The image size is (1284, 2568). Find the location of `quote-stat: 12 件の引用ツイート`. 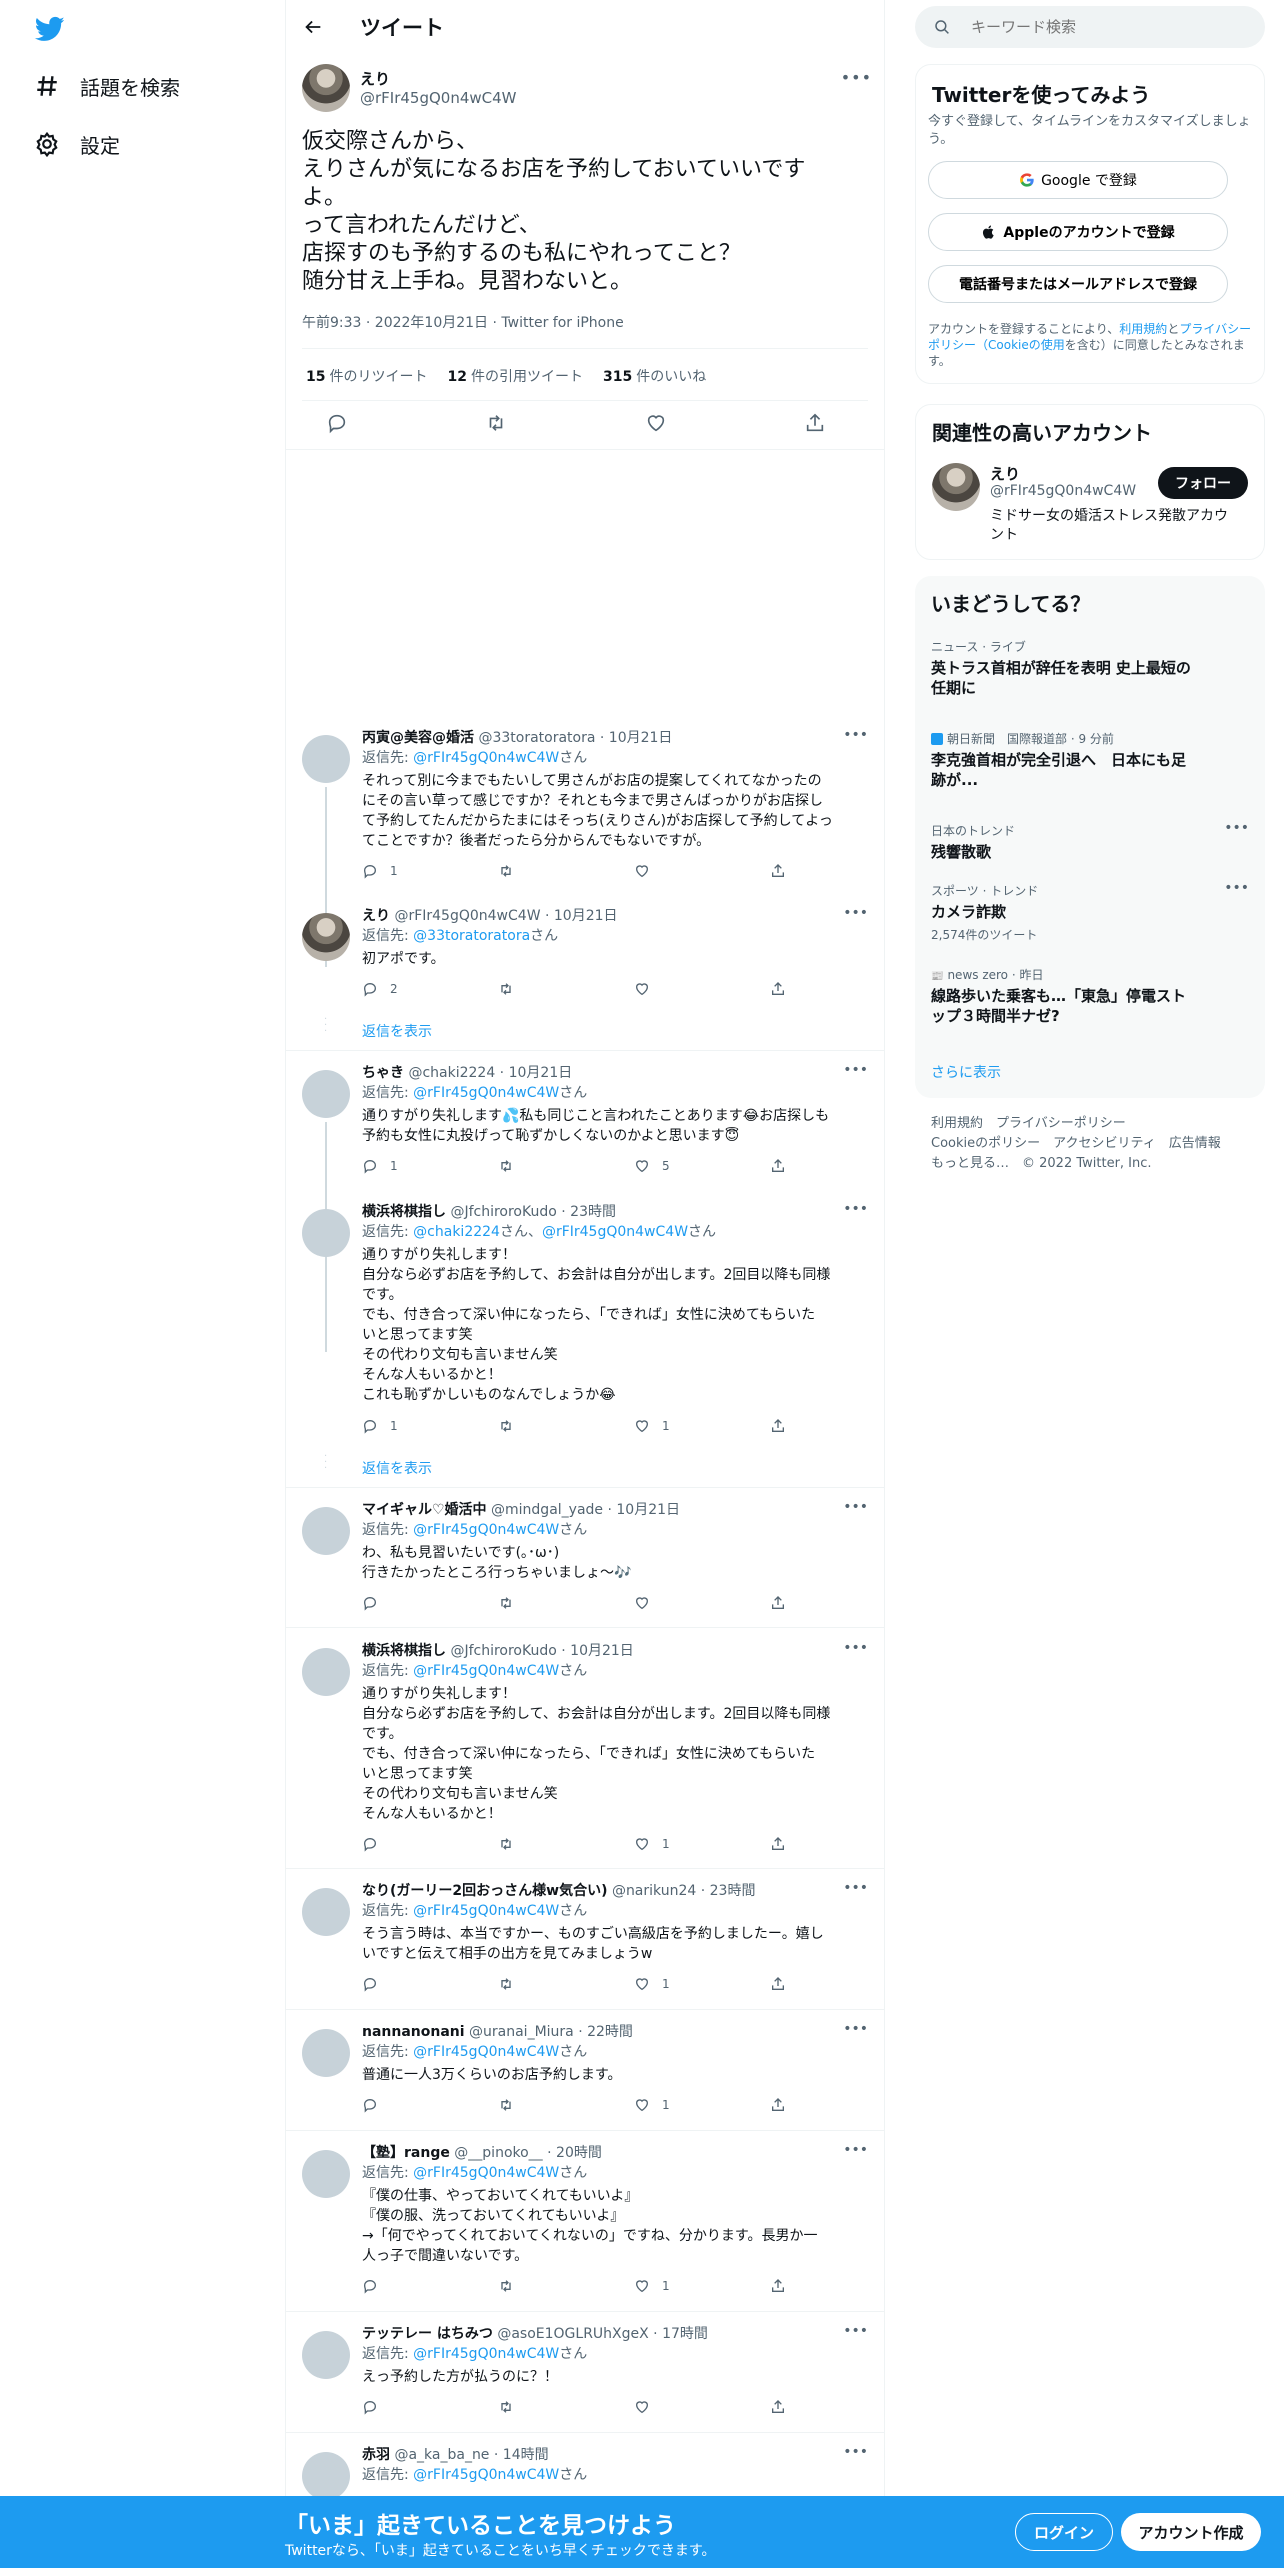

quote-stat: 12 件の引用ツイート is located at coordinates (514, 376).